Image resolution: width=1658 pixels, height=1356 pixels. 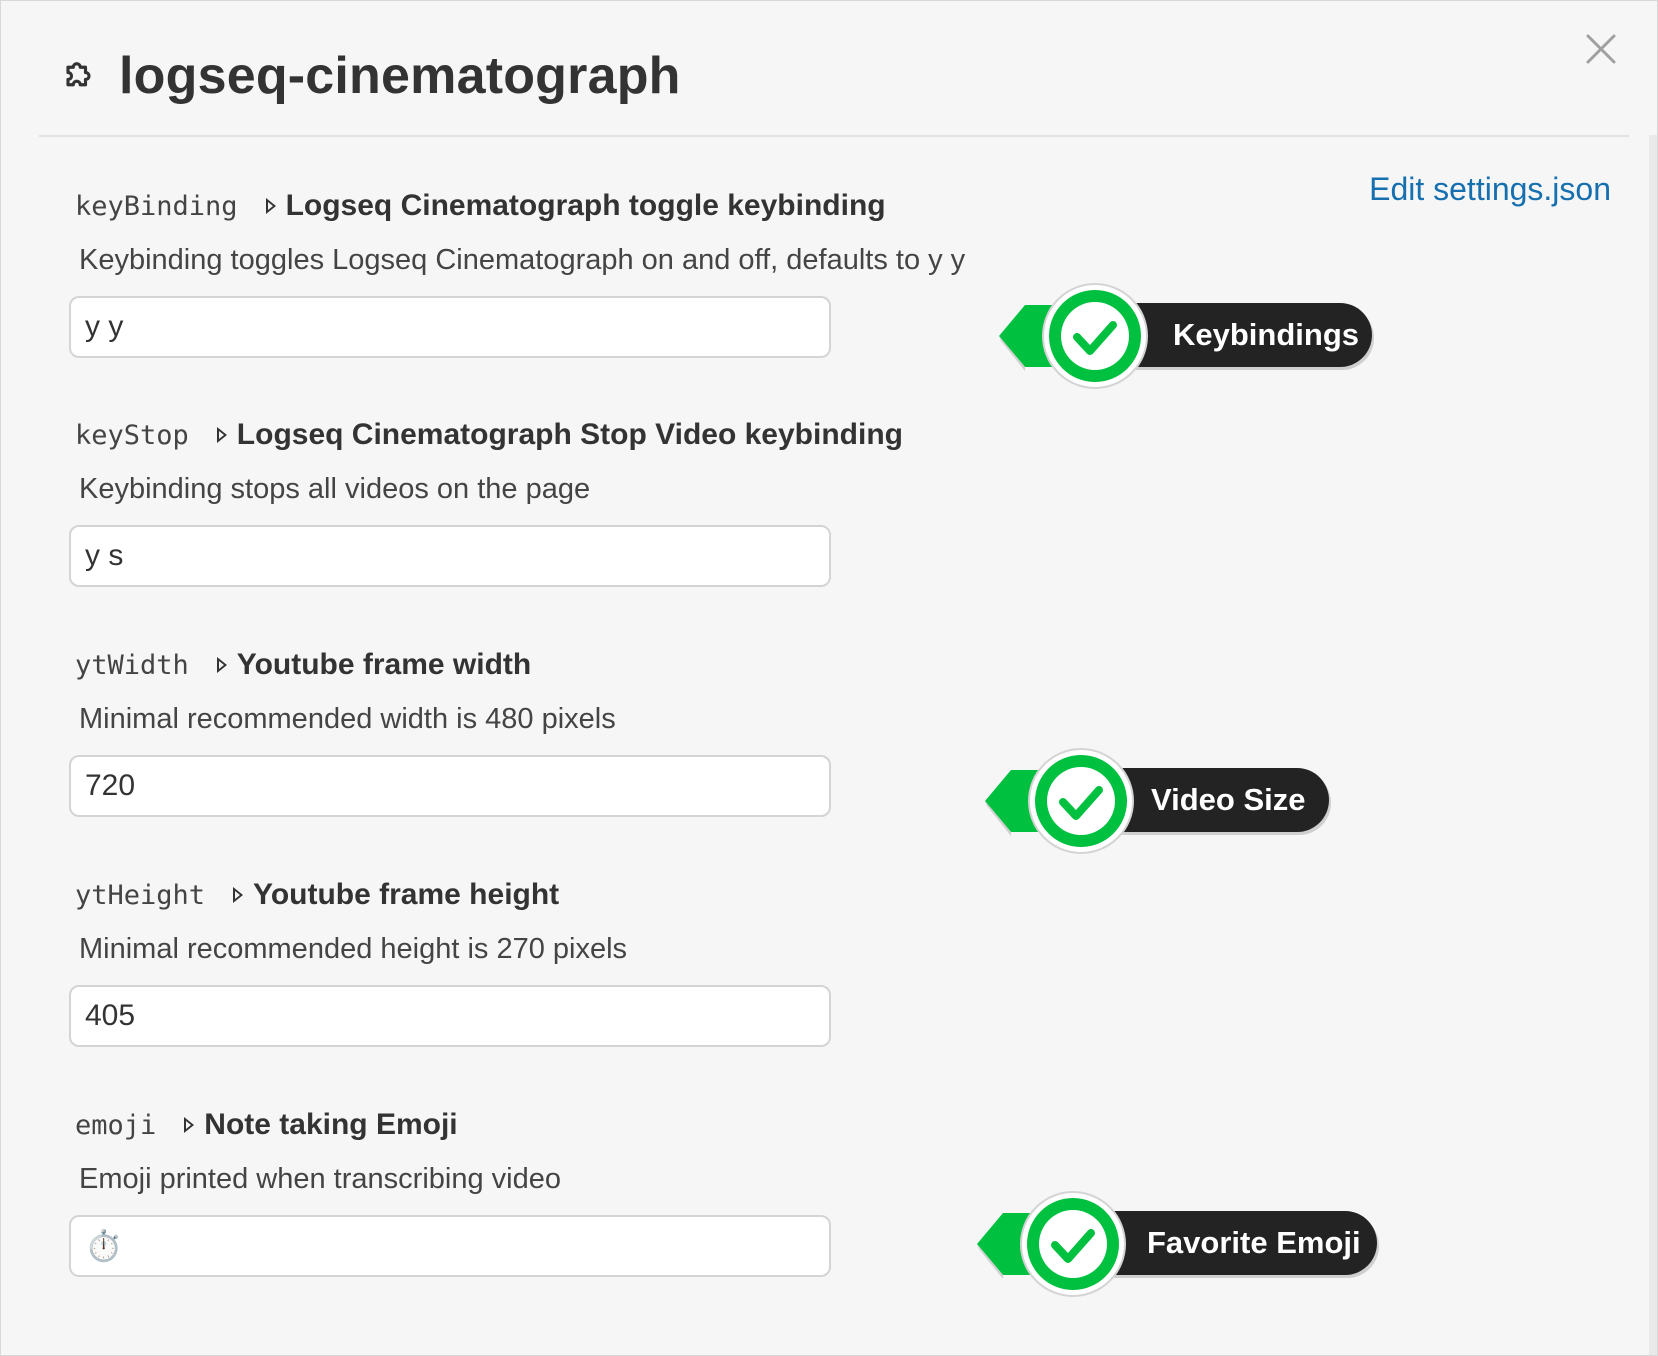 I want to click on page-title: logseq-cinematograph, so click(x=400, y=76).